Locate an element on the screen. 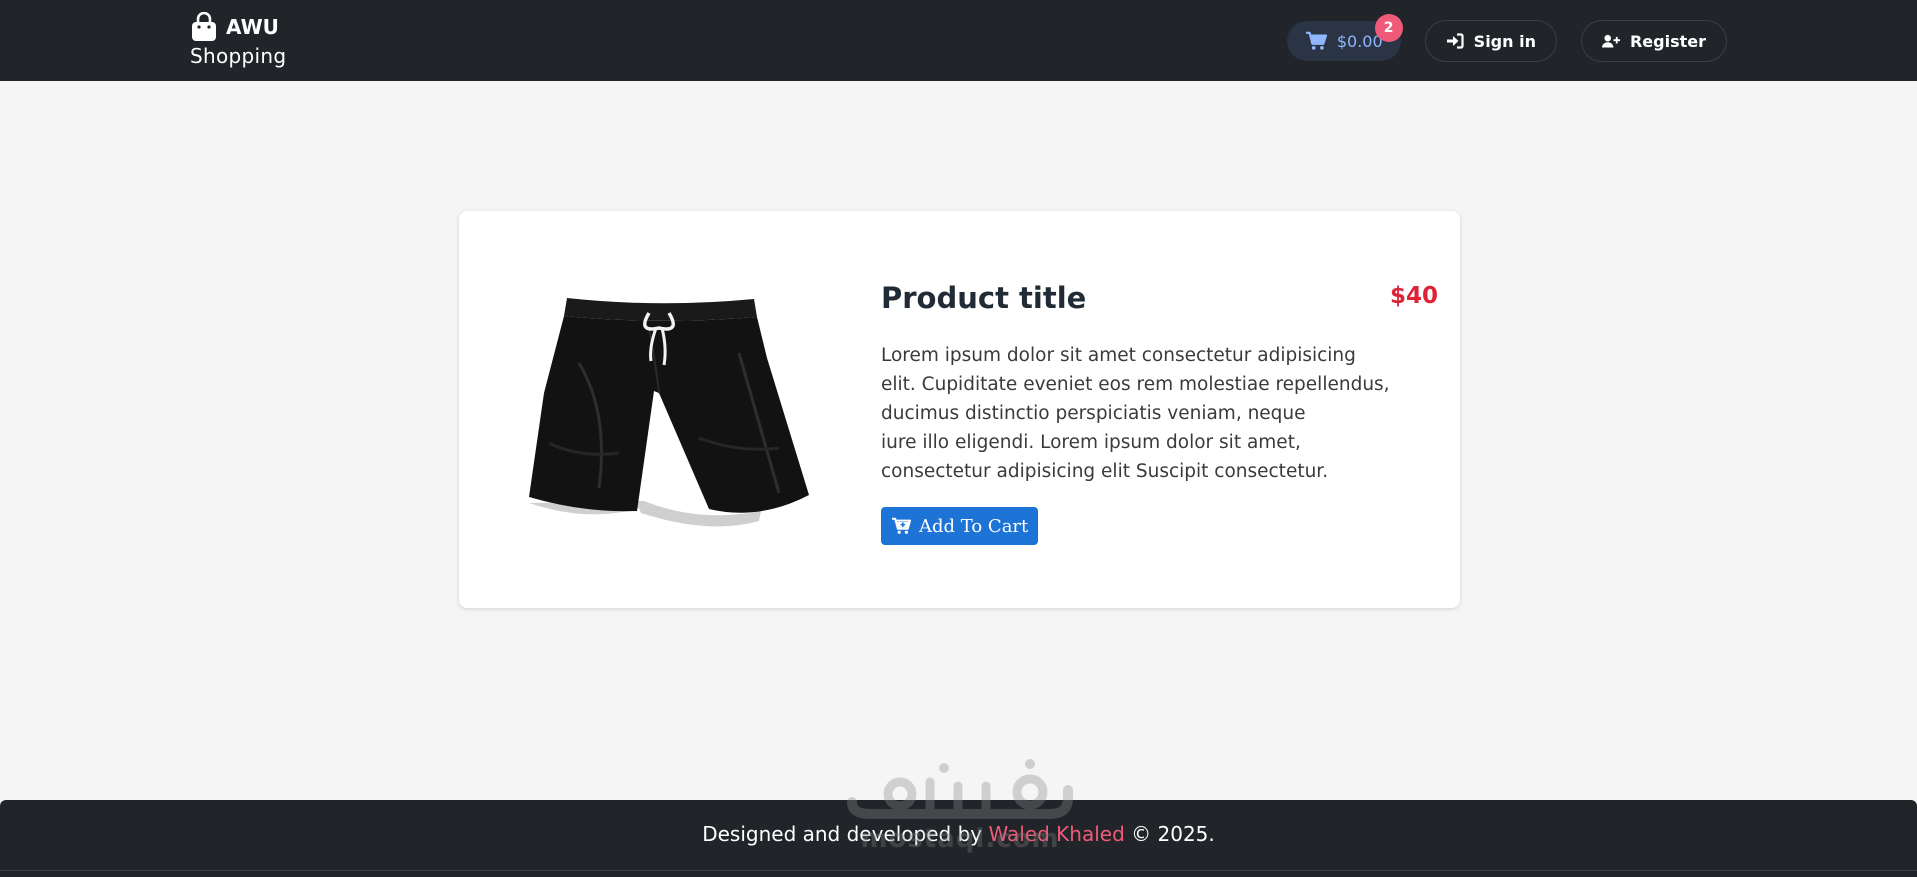 The width and height of the screenshot is (1917, 877). product-title: Product title is located at coordinates (984, 298).